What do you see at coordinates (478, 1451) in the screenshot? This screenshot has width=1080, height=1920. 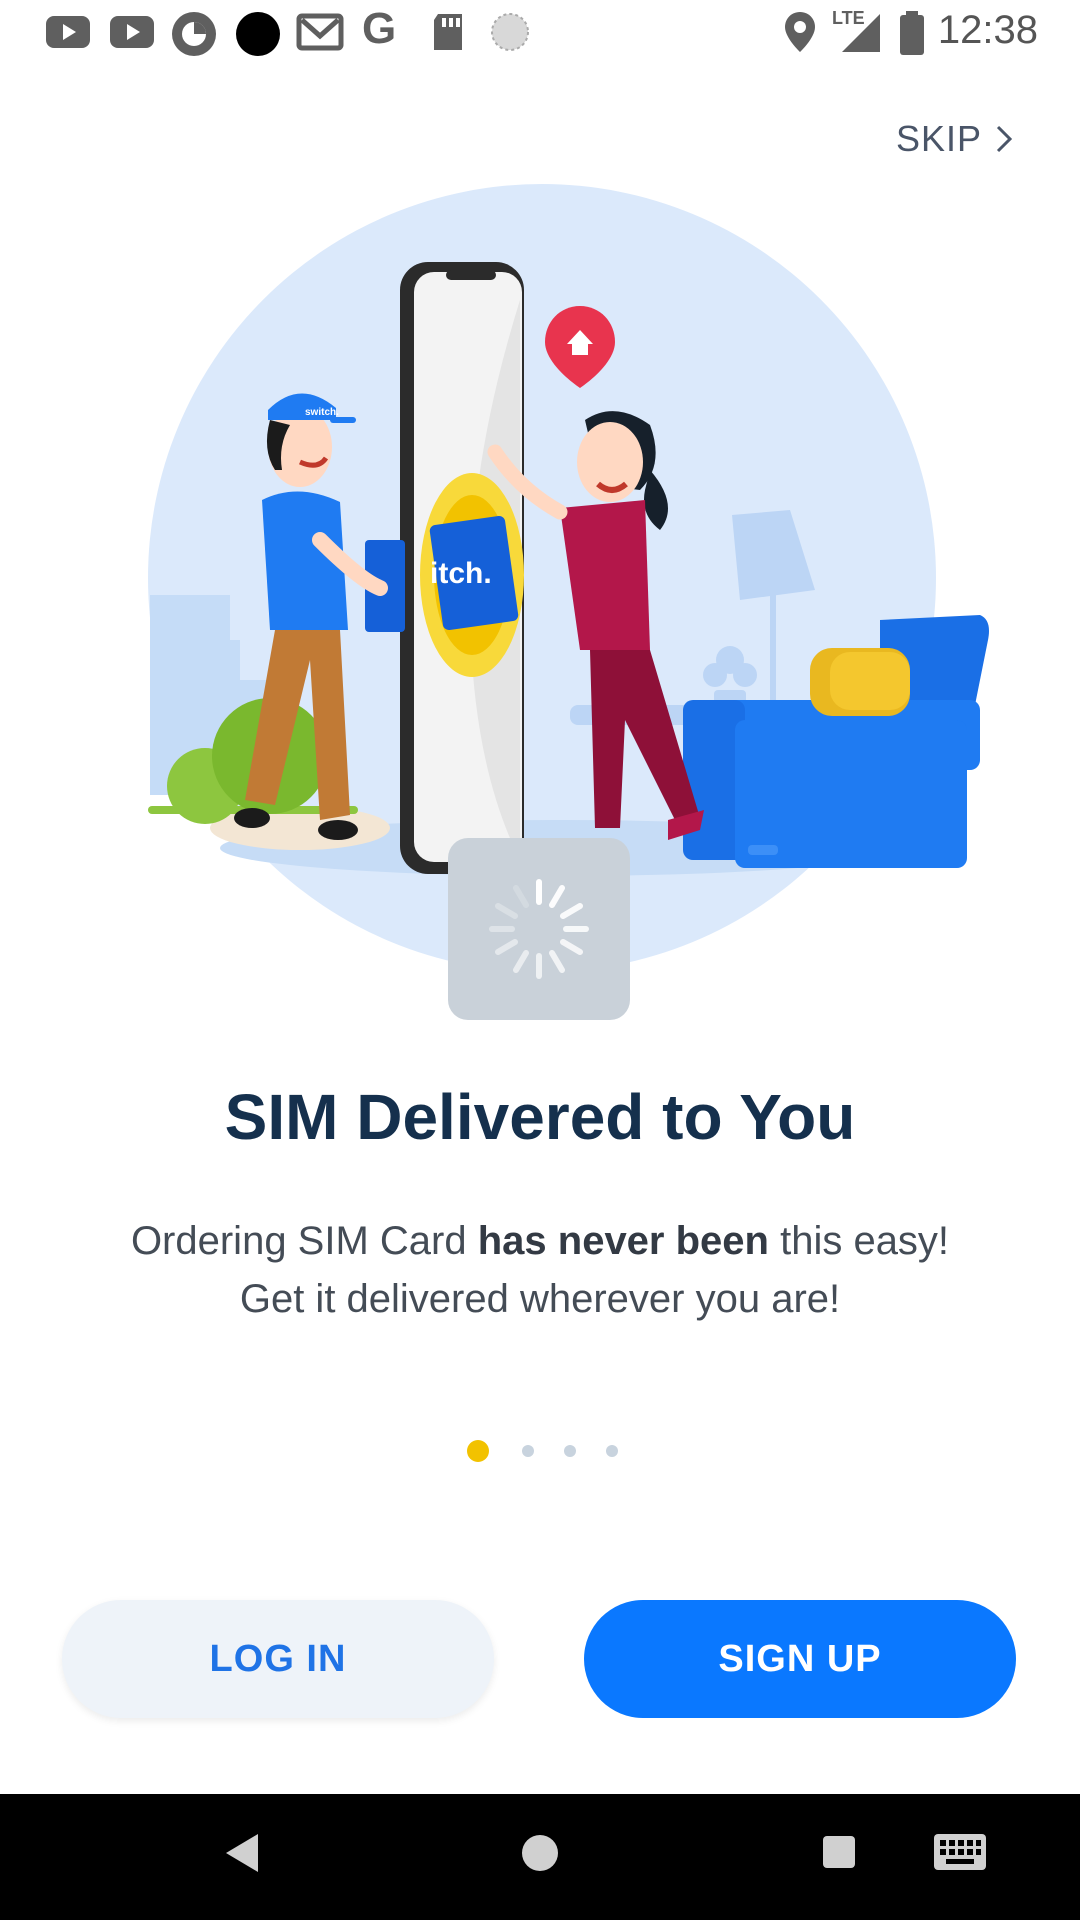 I see `page-dot-active` at bounding box center [478, 1451].